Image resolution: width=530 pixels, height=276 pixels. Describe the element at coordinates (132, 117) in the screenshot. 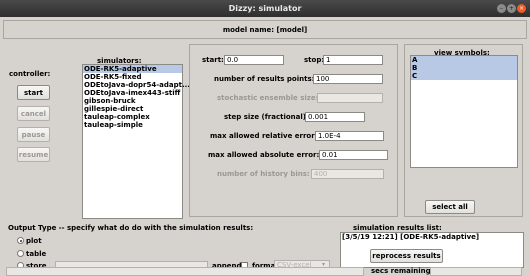

I see `simulator-list-item: tauleap-complex` at that location.